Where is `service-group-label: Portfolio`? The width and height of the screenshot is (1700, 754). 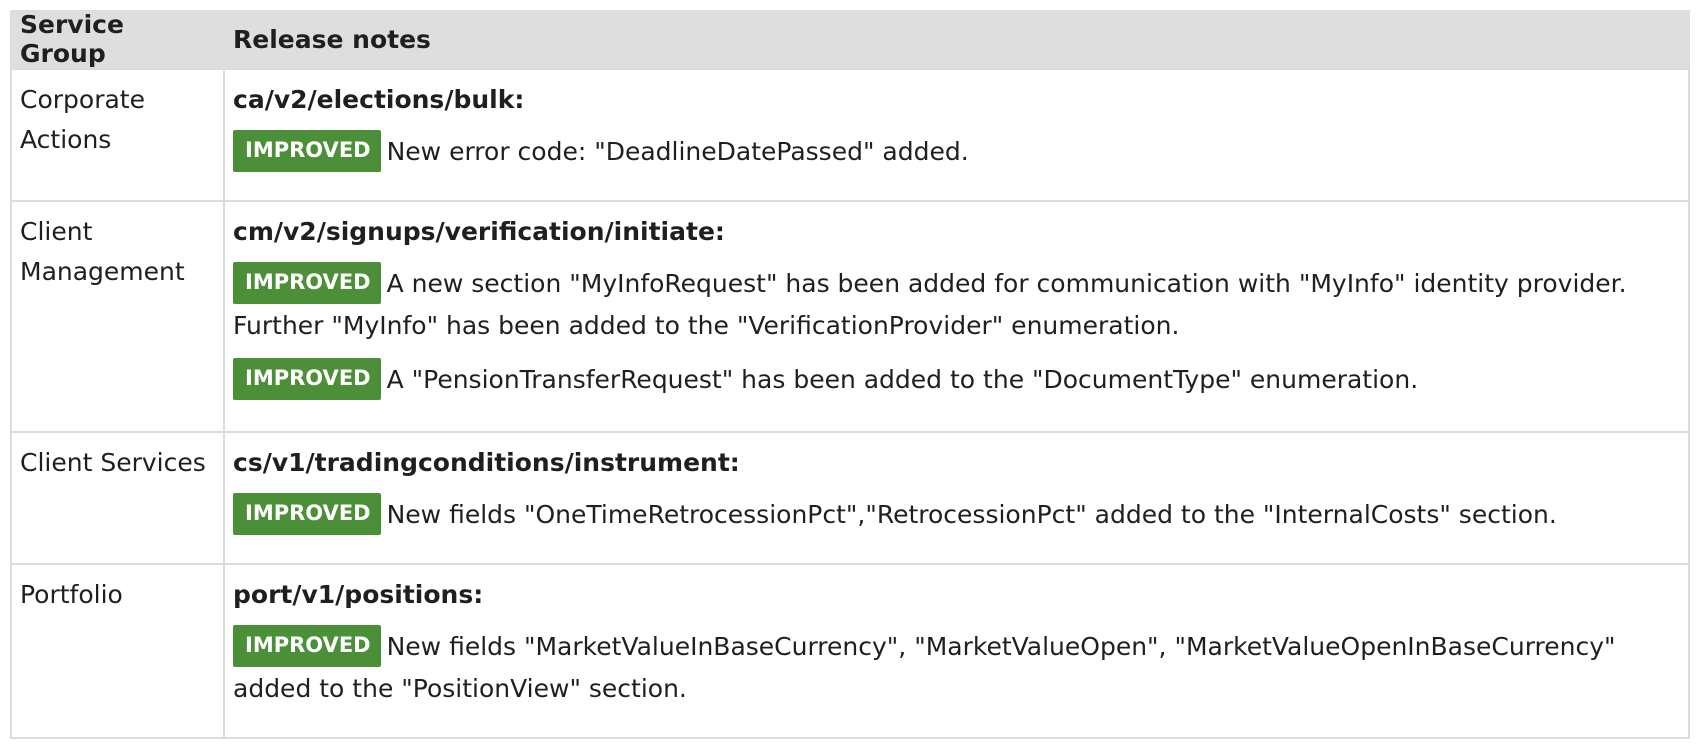 service-group-label: Portfolio is located at coordinates (71, 594).